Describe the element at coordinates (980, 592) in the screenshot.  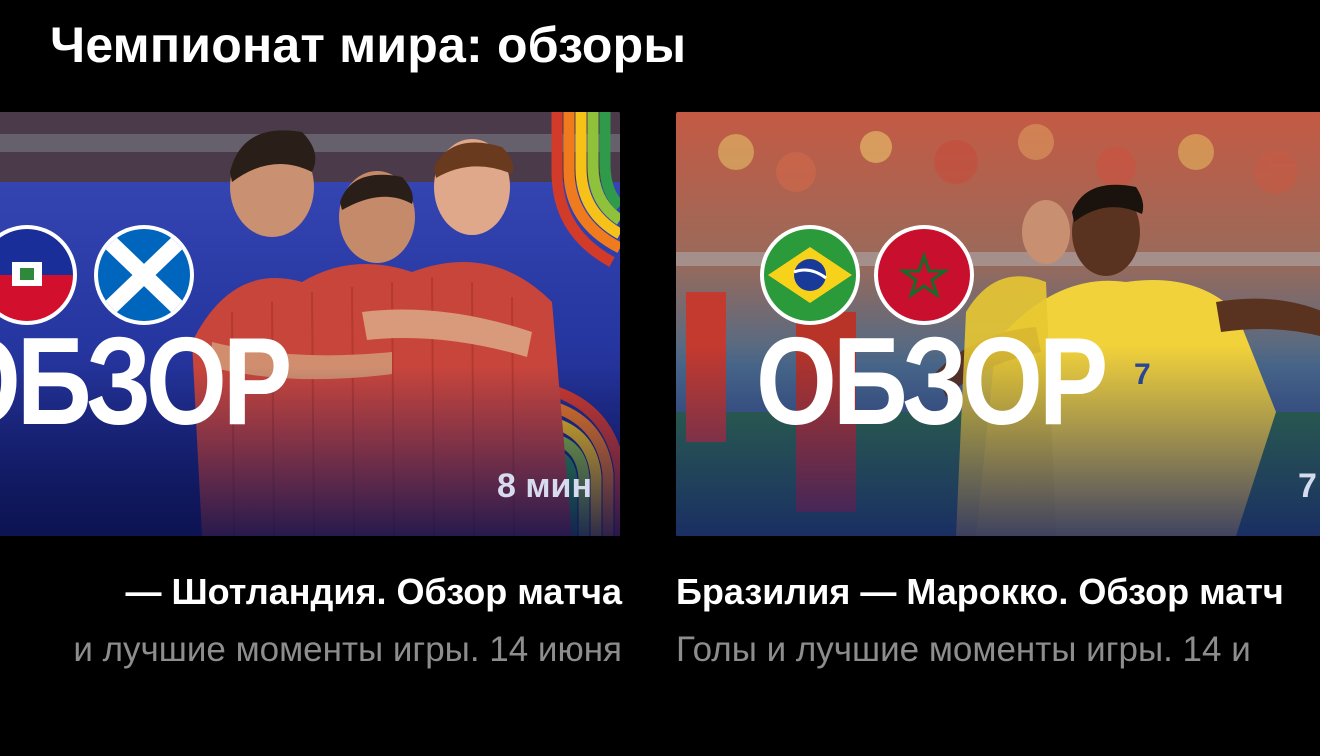
I see `video-title: Бразилия — Марокко. Обзор матч` at that location.